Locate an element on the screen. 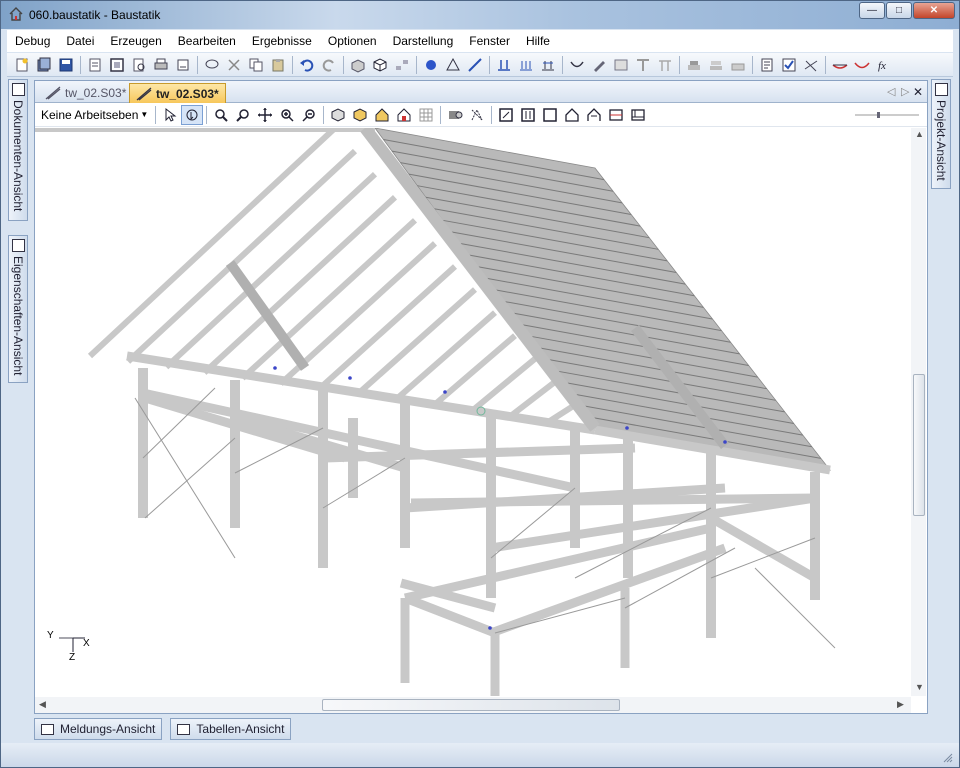 This screenshot has height=768, width=960. save-button is located at coordinates (66, 65).